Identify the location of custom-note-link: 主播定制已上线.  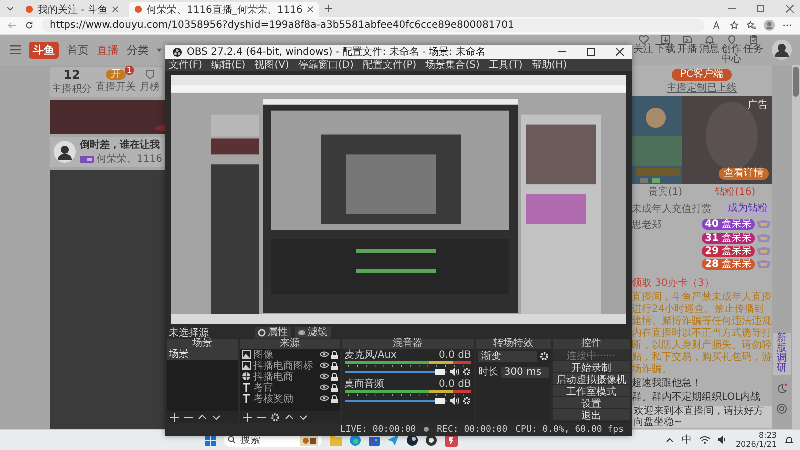
(702, 88).